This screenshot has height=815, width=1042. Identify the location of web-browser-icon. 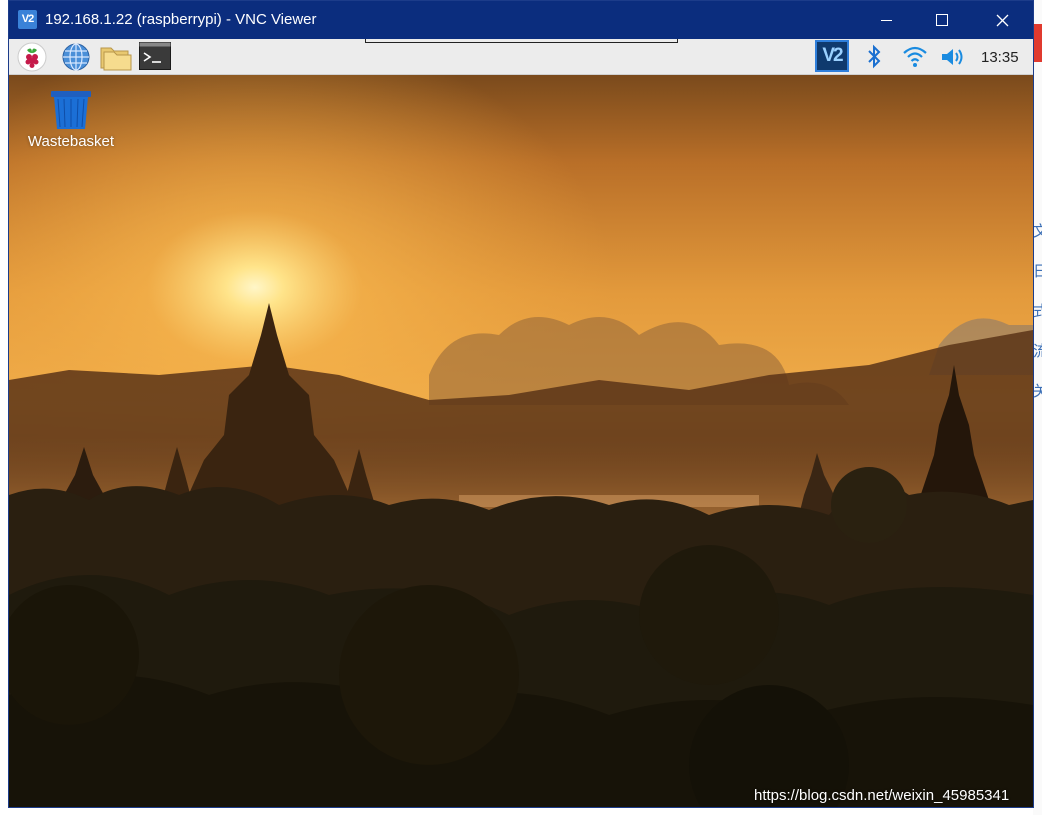
(76, 57).